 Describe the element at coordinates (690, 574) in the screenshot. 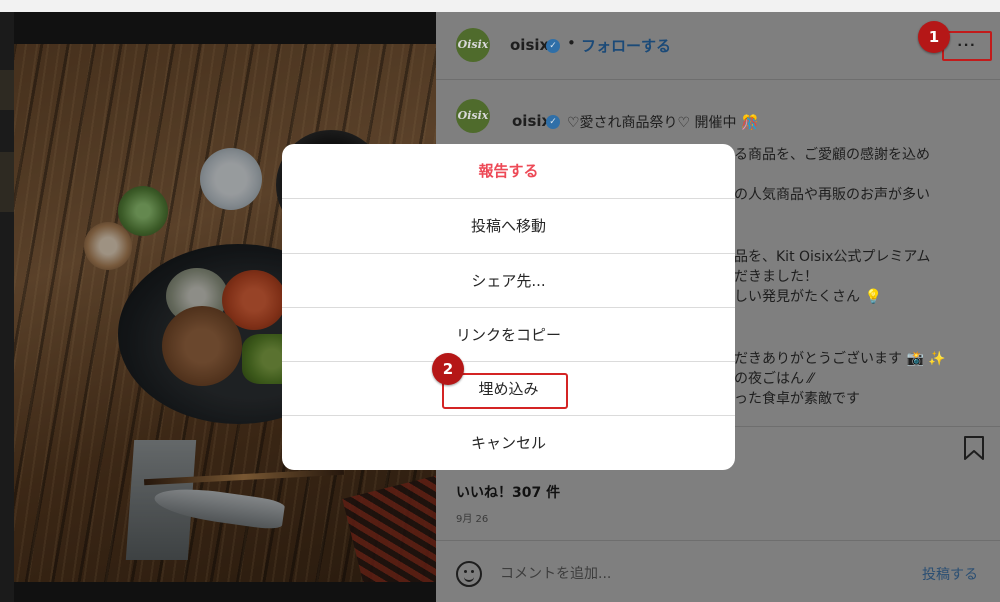

I see `comment-input` at that location.